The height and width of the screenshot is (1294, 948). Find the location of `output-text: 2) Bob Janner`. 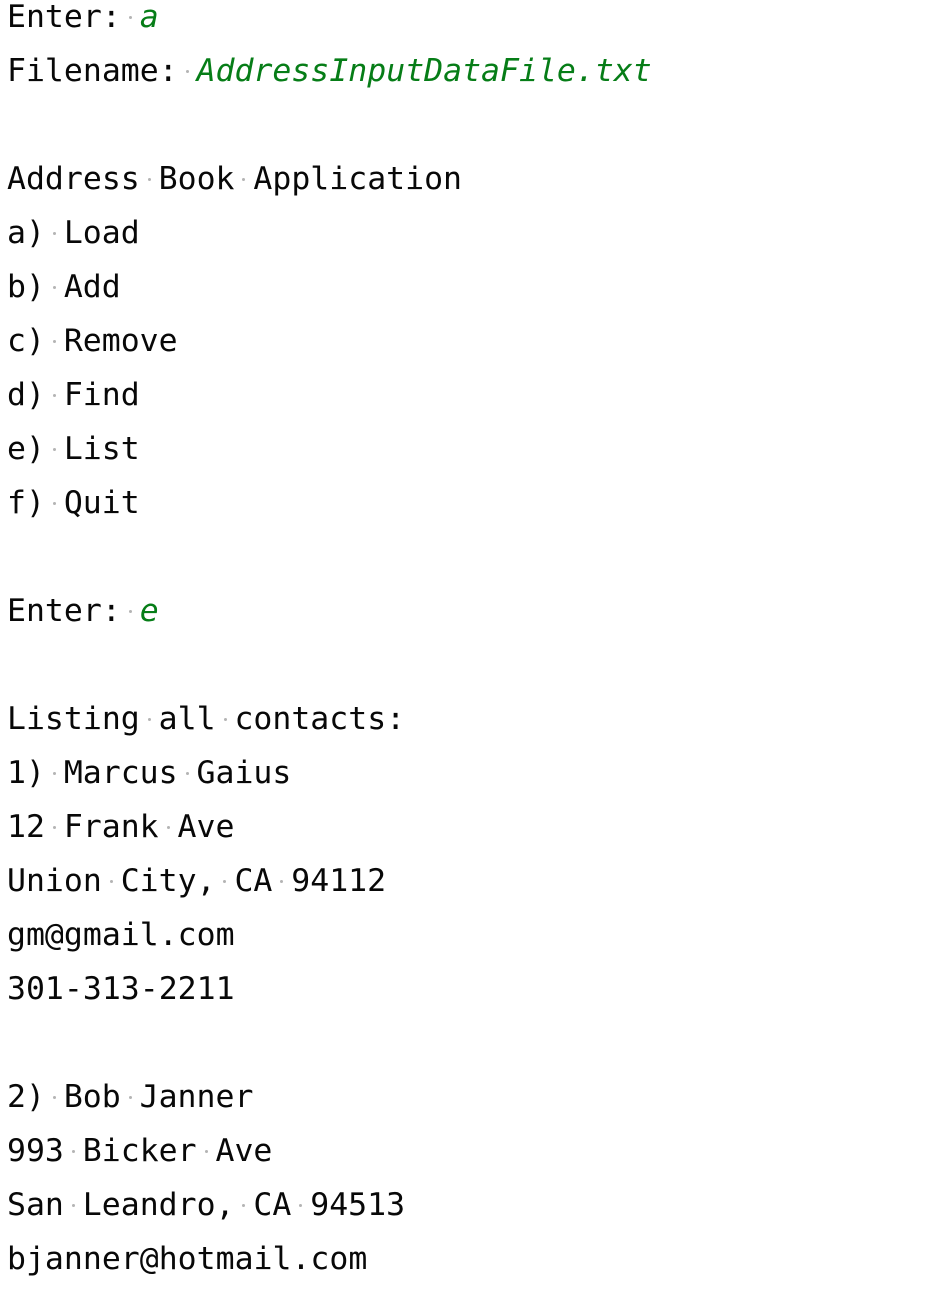

output-text: 2) Bob Janner is located at coordinates (130, 1097).